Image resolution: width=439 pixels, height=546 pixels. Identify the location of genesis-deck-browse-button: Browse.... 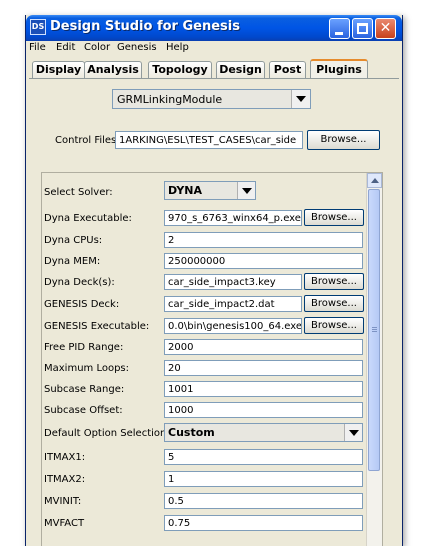
(334, 303).